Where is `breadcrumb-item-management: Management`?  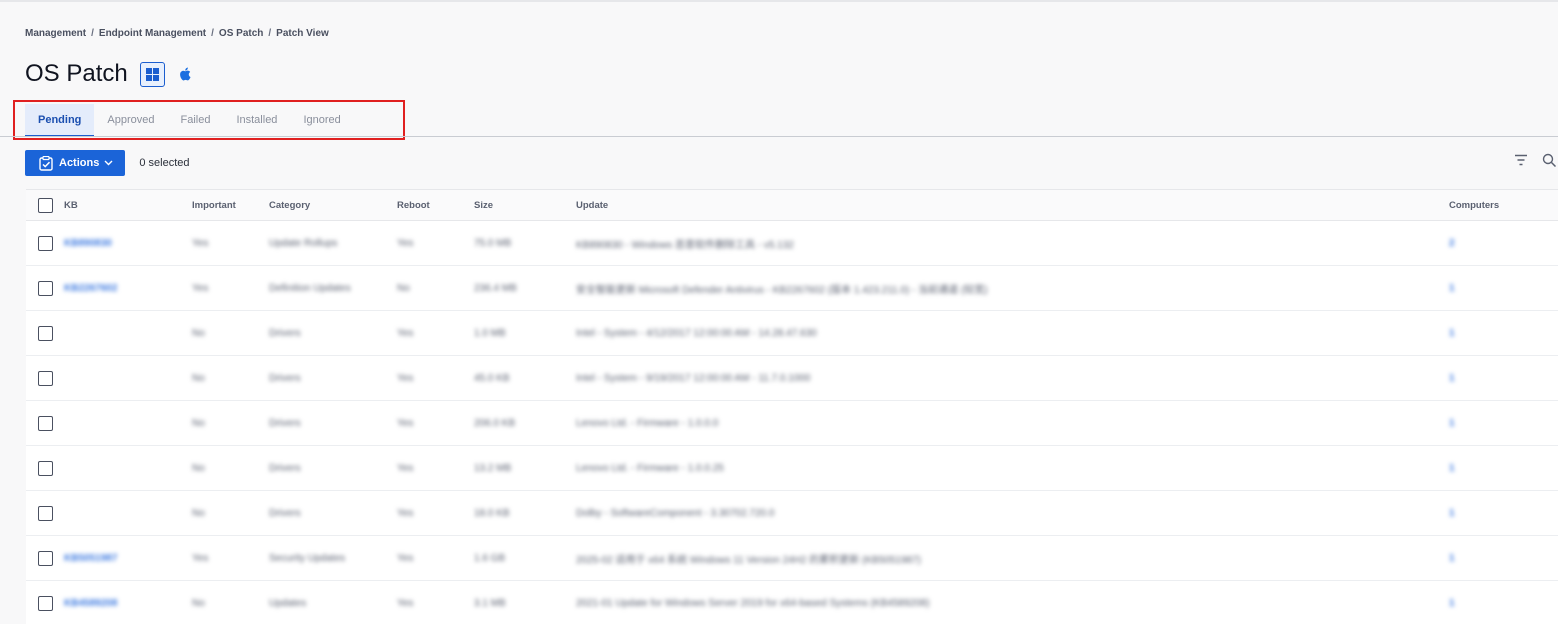 breadcrumb-item-management: Management is located at coordinates (55, 33).